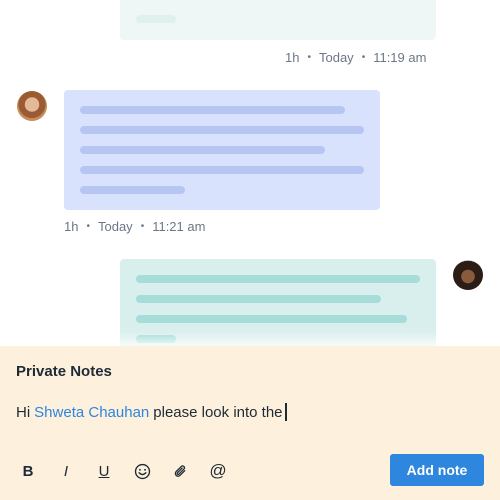 This screenshot has width=500, height=500. Describe the element at coordinates (91, 412) in the screenshot. I see `user-mention: Shweta Chauhan` at that location.